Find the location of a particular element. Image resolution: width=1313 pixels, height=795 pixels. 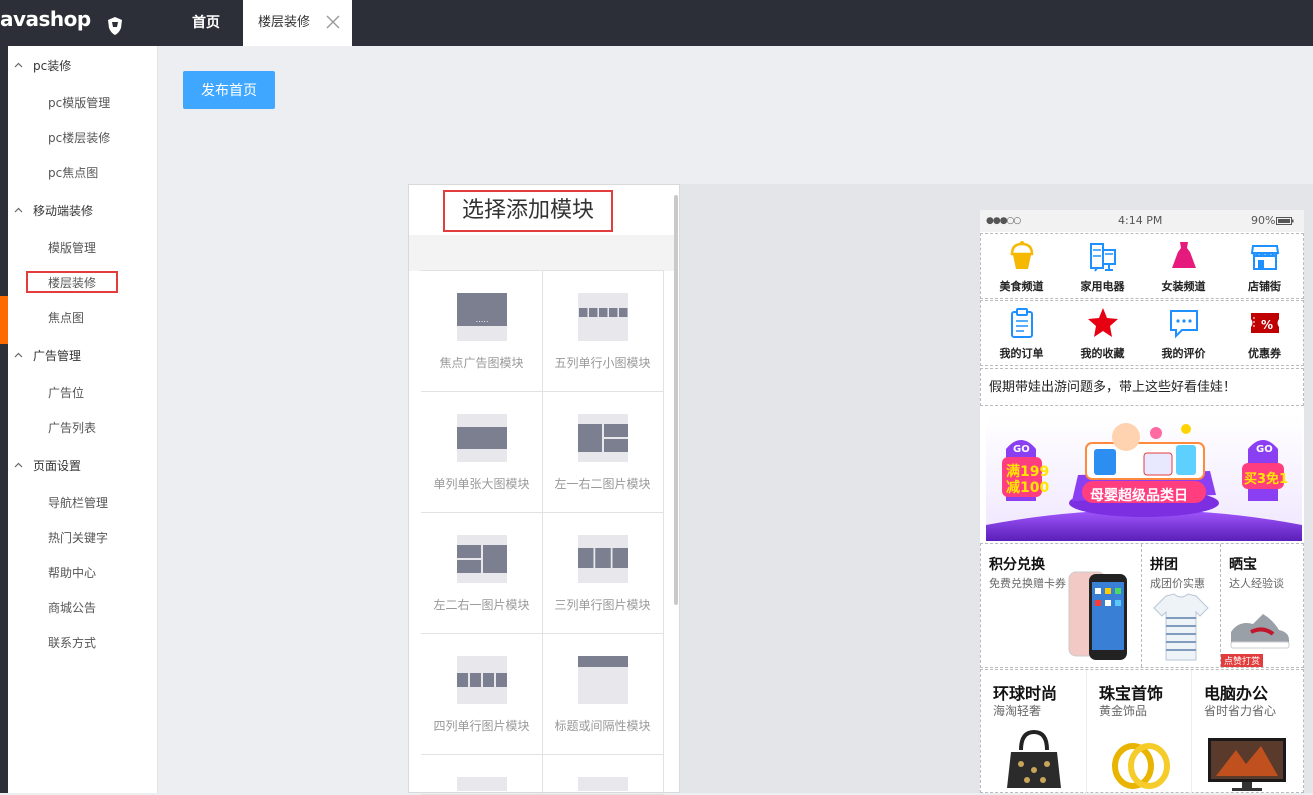

banner-headline: 母婴超级品类日 is located at coordinates (1139, 496).